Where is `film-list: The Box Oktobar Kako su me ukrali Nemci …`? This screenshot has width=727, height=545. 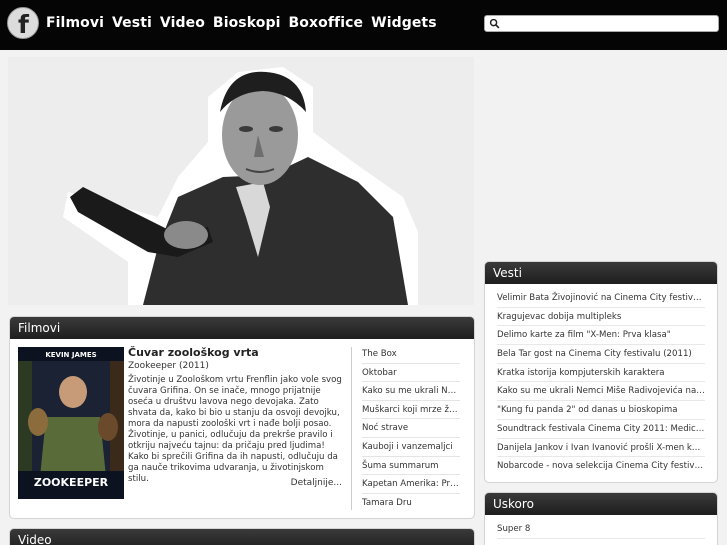 film-list: The Box Oktobar Kako su me ukrali Nemci … is located at coordinates (411, 428).